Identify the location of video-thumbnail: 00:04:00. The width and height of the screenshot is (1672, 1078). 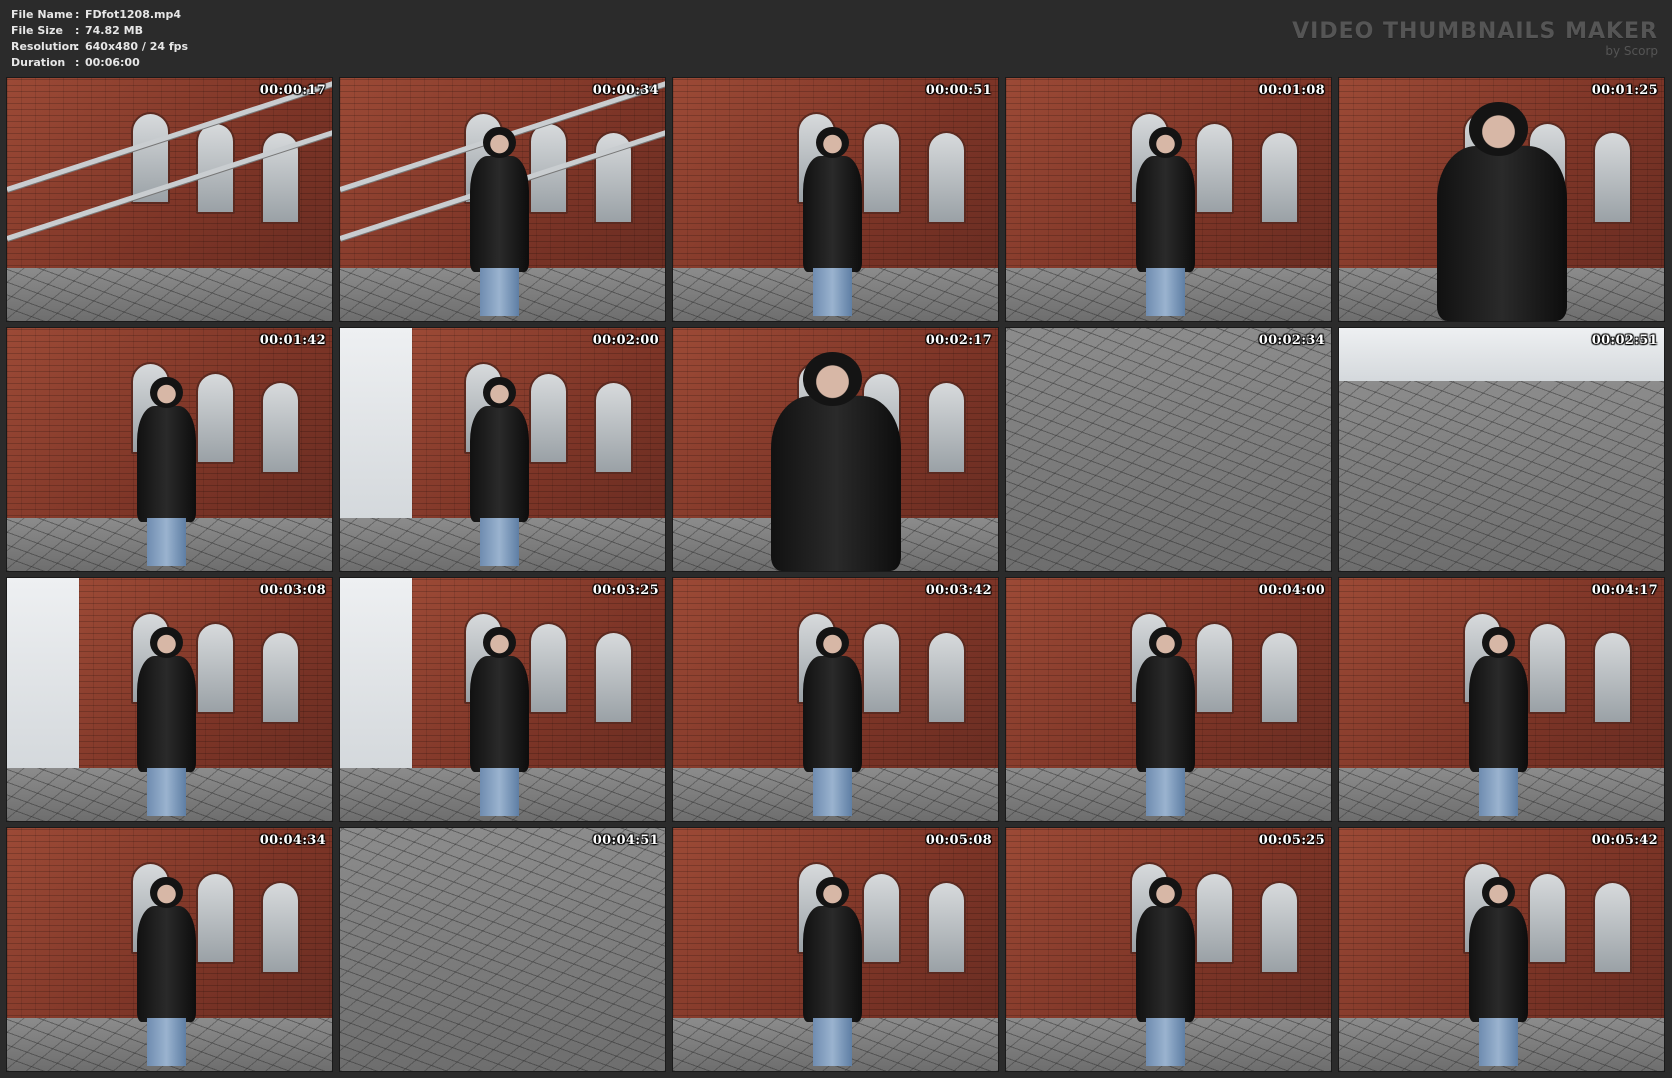
(1168, 699).